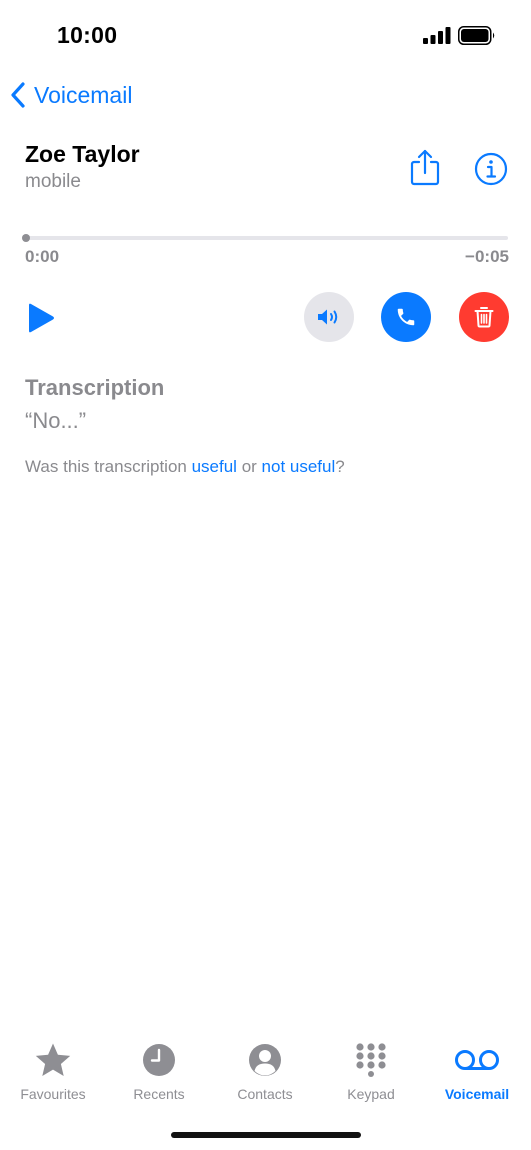  I want to click on clock-icon, so click(159, 1060).